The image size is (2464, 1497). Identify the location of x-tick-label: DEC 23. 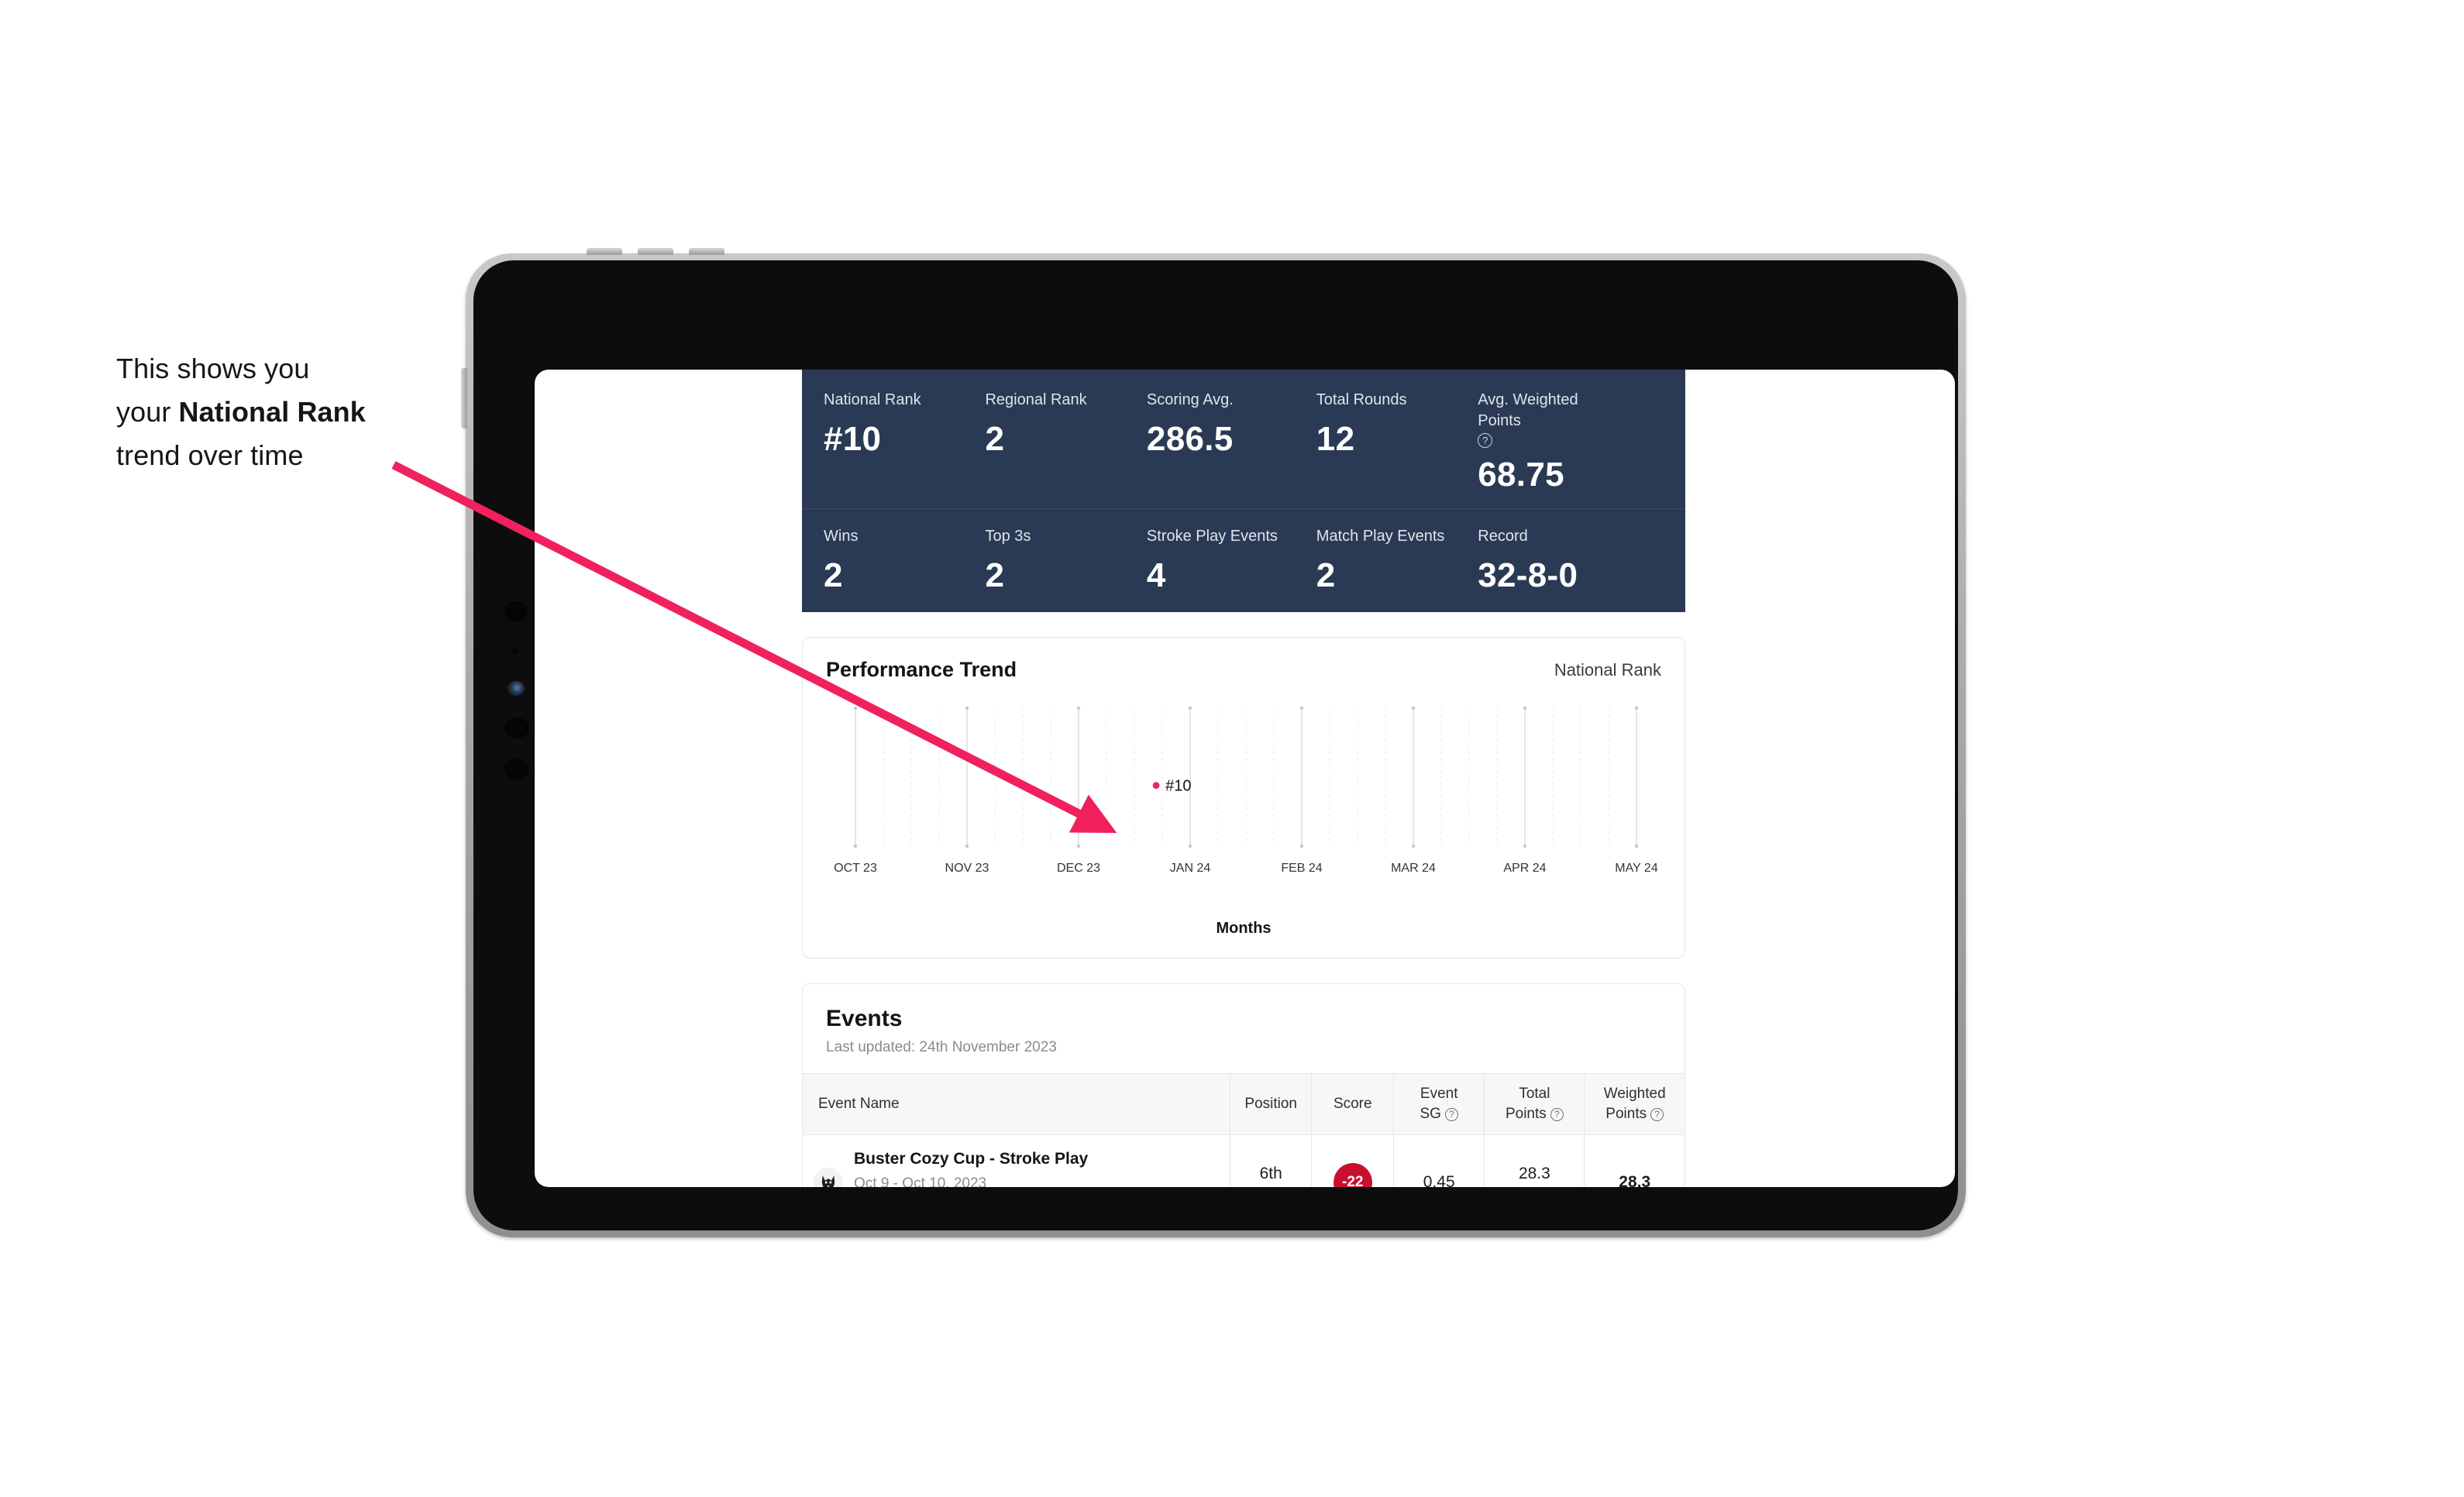
(1078, 868).